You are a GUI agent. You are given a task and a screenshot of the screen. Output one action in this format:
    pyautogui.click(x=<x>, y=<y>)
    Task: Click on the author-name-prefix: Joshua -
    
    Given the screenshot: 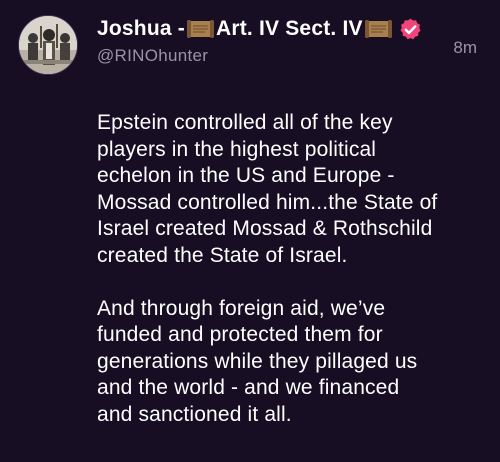 What is the action you would take?
    pyautogui.click(x=141, y=28)
    